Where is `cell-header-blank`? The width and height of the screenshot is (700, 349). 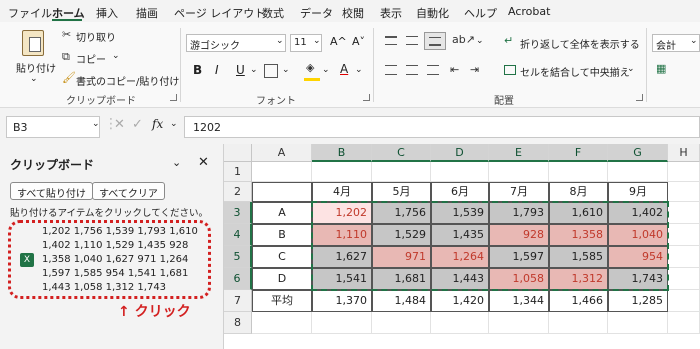 cell-header-blank is located at coordinates (282, 192).